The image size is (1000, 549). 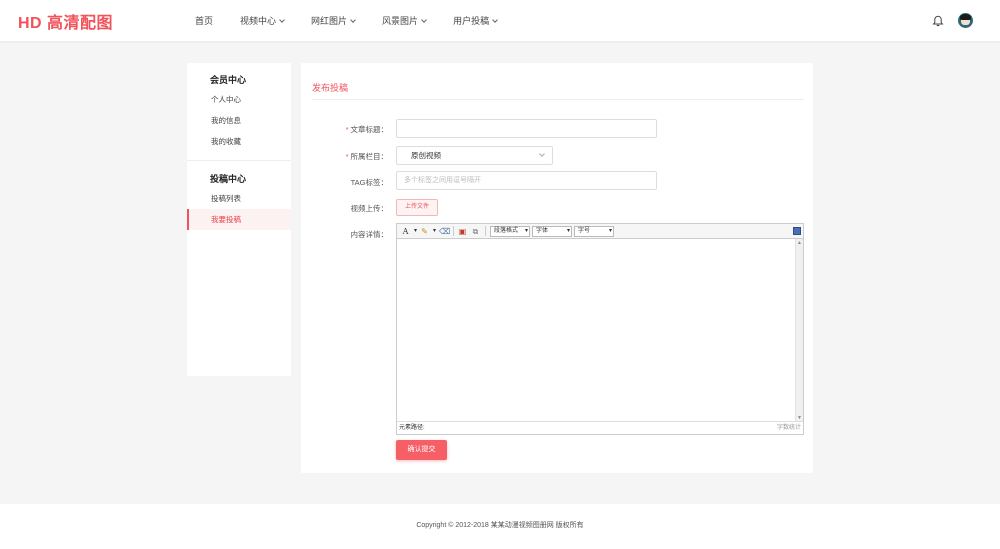 I want to click on word-count: 字数统计, so click(x=788, y=428).